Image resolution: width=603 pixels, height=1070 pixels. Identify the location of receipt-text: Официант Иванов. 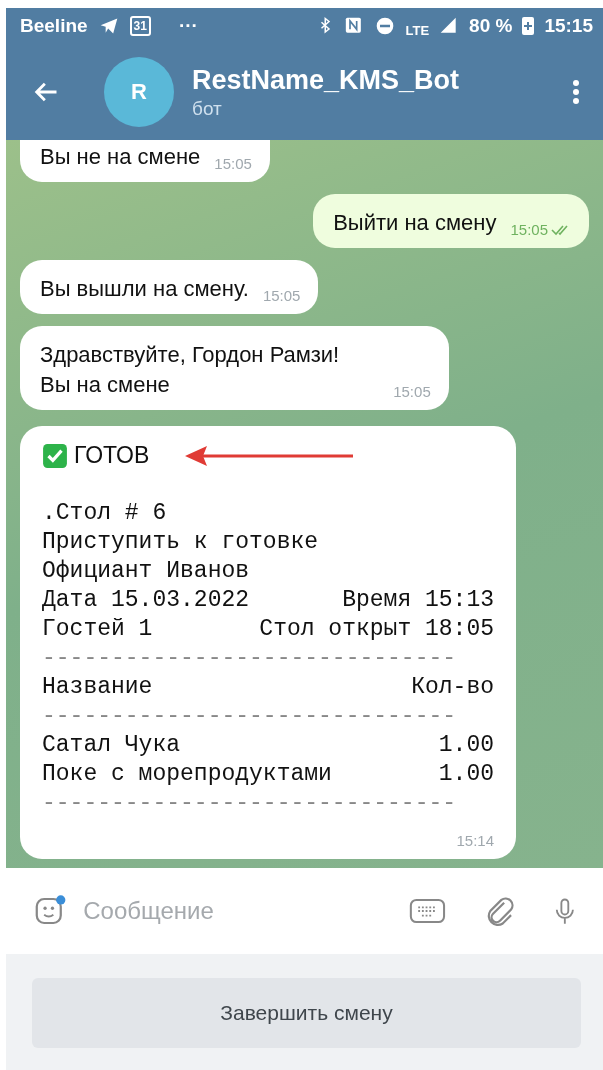
(146, 571).